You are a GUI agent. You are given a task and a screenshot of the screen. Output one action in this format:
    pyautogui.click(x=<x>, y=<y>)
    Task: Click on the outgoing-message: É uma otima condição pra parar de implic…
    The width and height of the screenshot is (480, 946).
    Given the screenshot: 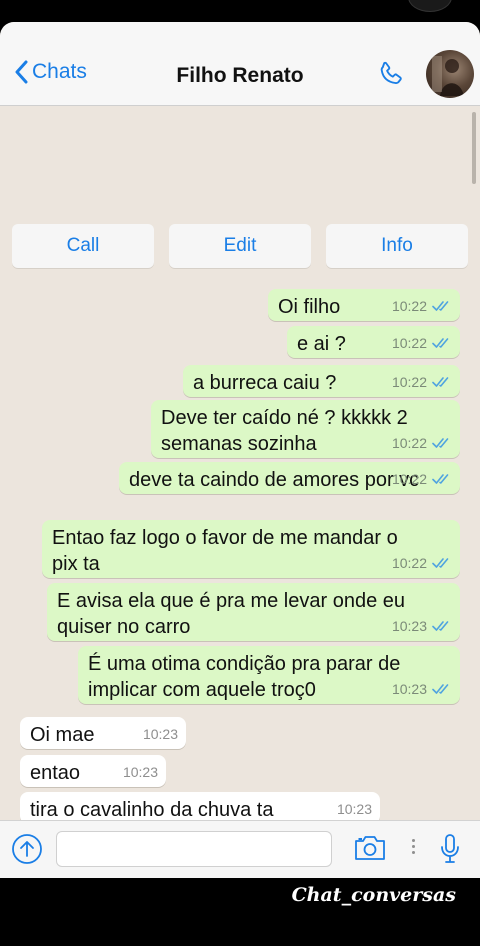 What is the action you would take?
    pyautogui.click(x=269, y=675)
    